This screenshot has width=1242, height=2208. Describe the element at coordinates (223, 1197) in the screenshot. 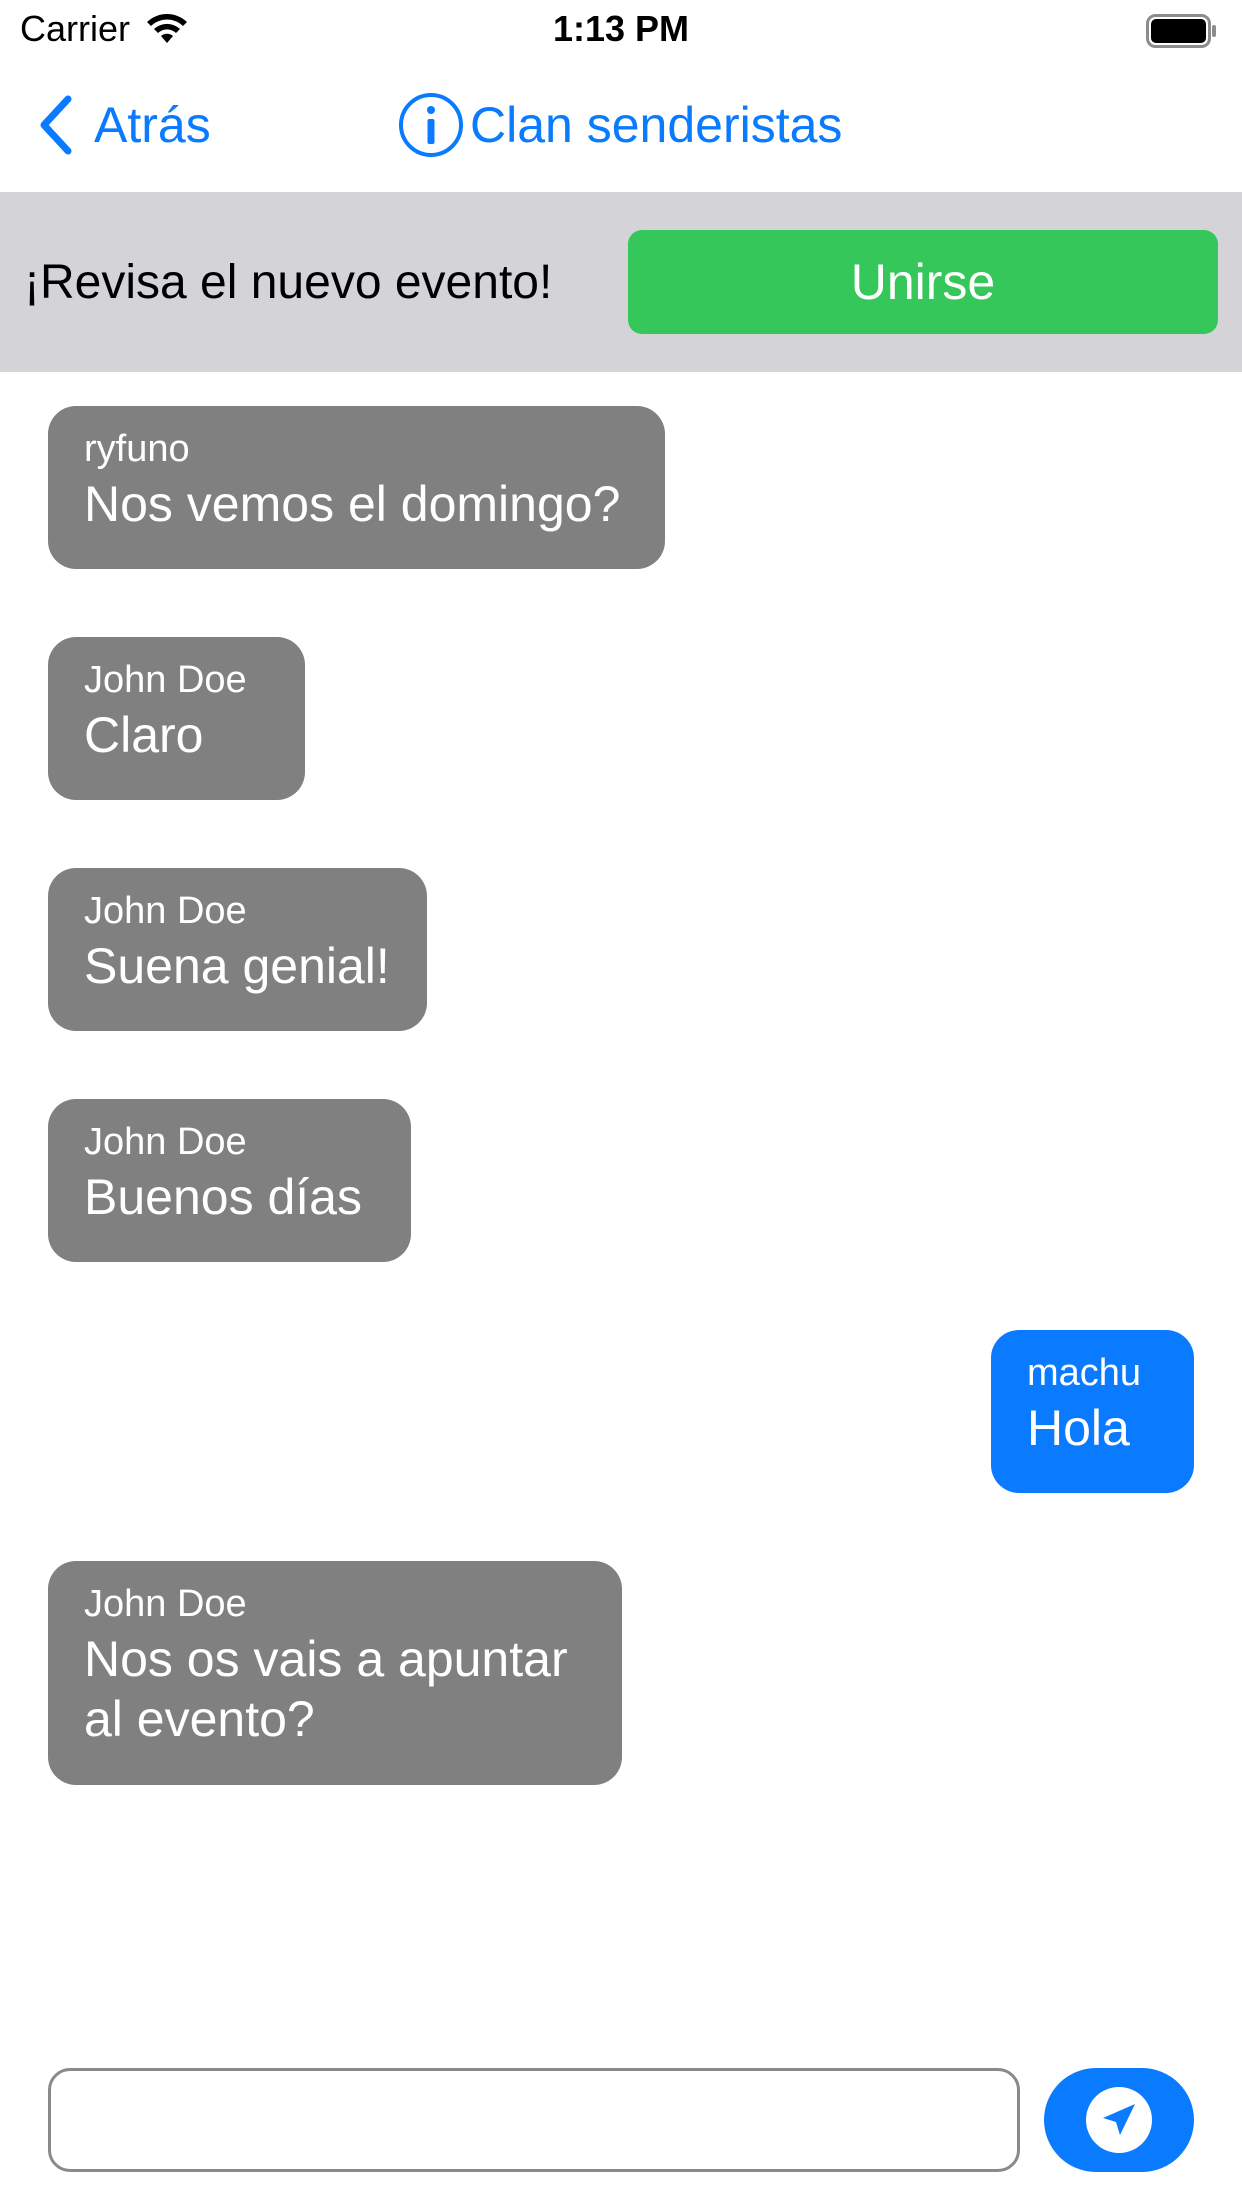

I see `message-text: Buenos días` at that location.